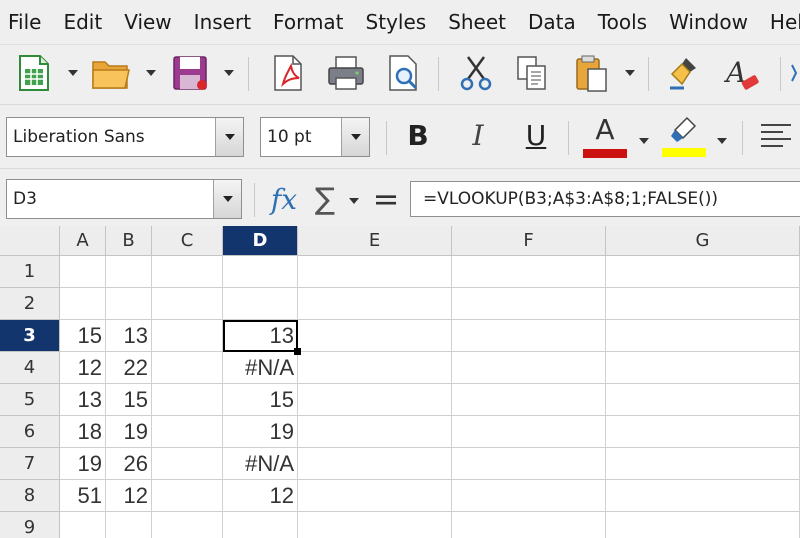  What do you see at coordinates (375, 496) in the screenshot?
I see `cell-e8` at bounding box center [375, 496].